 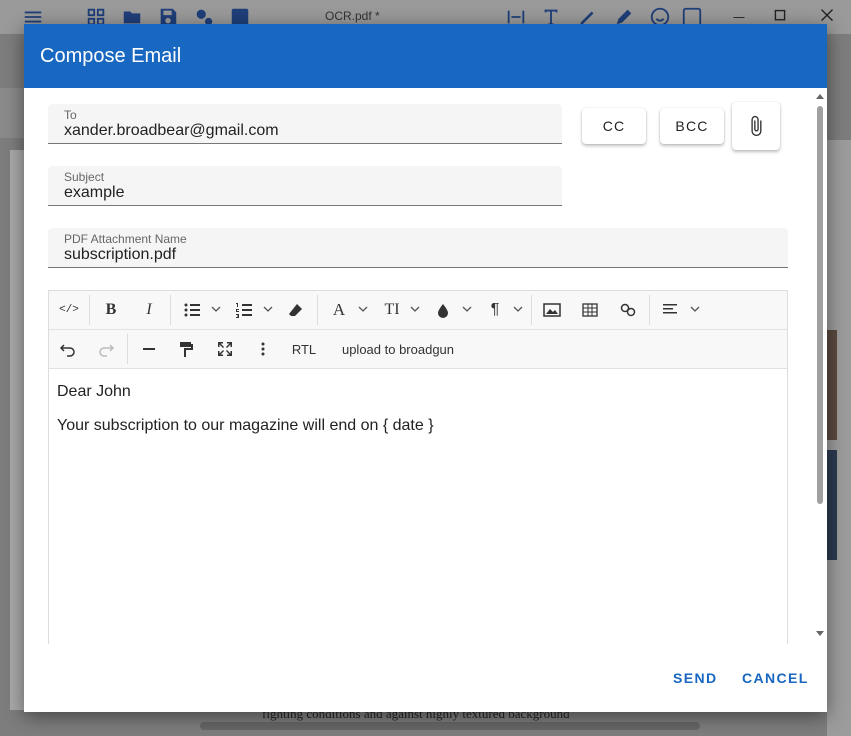 I want to click on image-icon, so click(x=552, y=310).